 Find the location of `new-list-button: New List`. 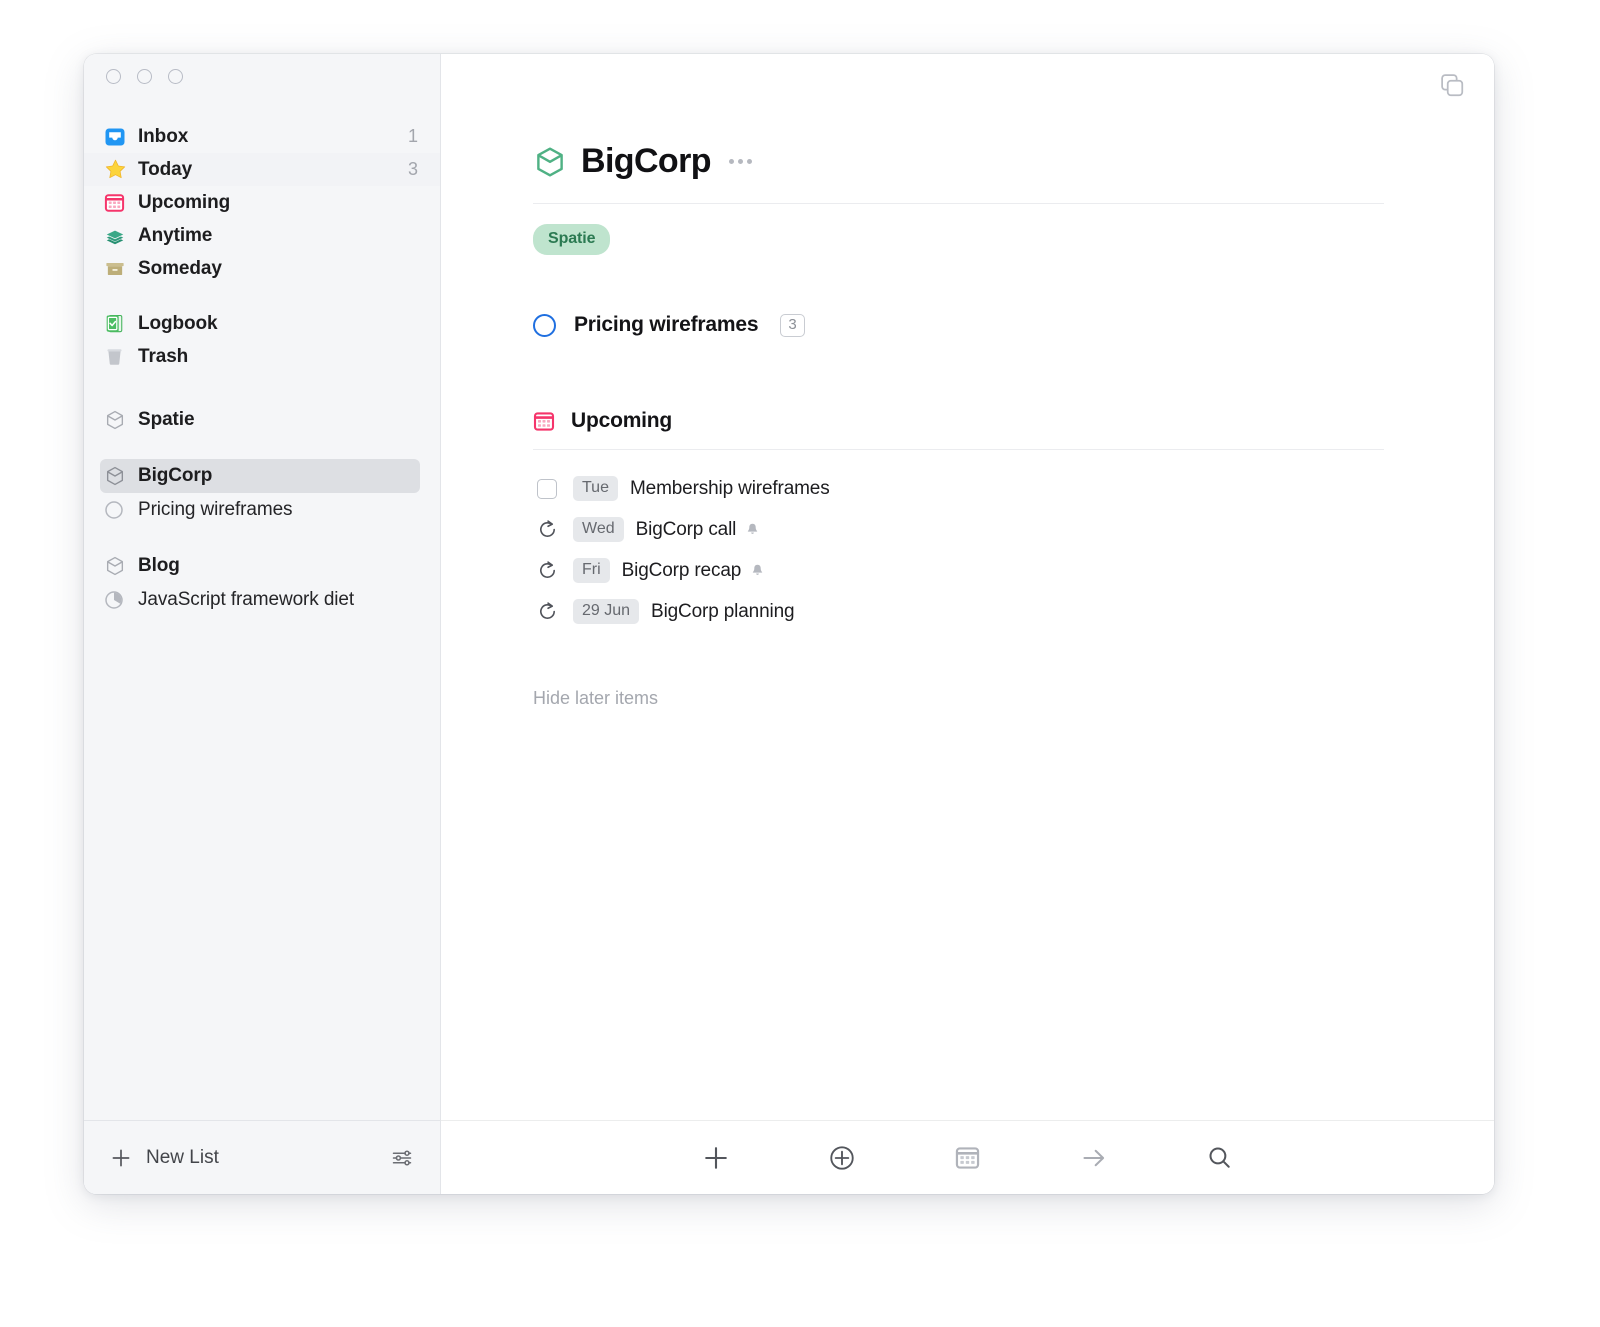

new-list-button: New List is located at coordinates (164, 1158).